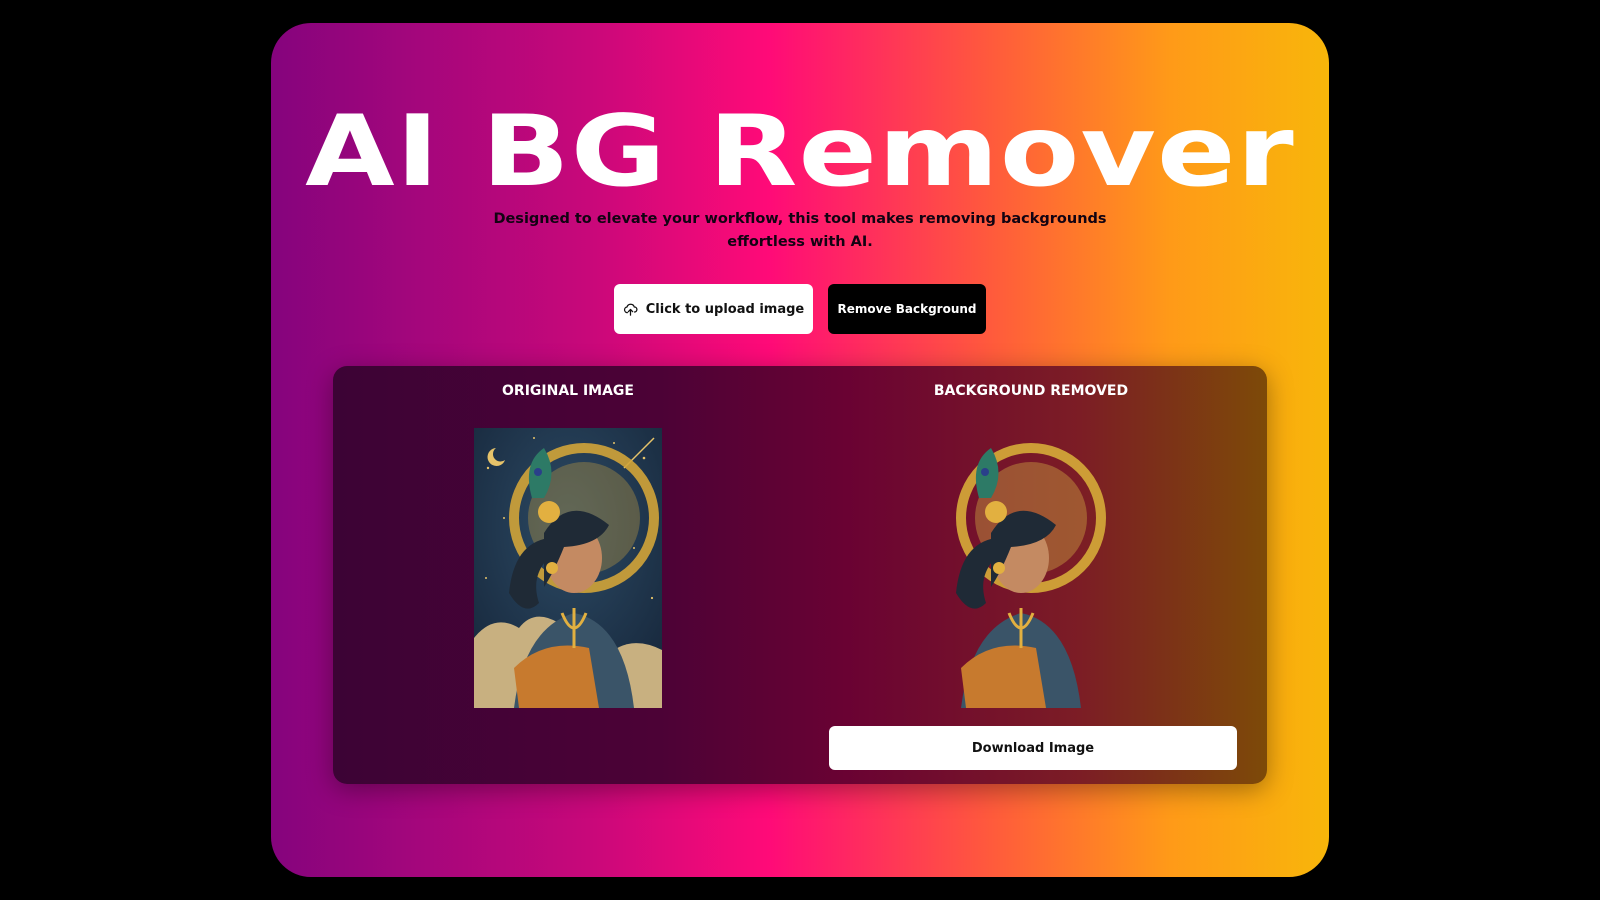 Image resolution: width=1600 pixels, height=900 pixels. What do you see at coordinates (568, 568) in the screenshot?
I see `original-image` at bounding box center [568, 568].